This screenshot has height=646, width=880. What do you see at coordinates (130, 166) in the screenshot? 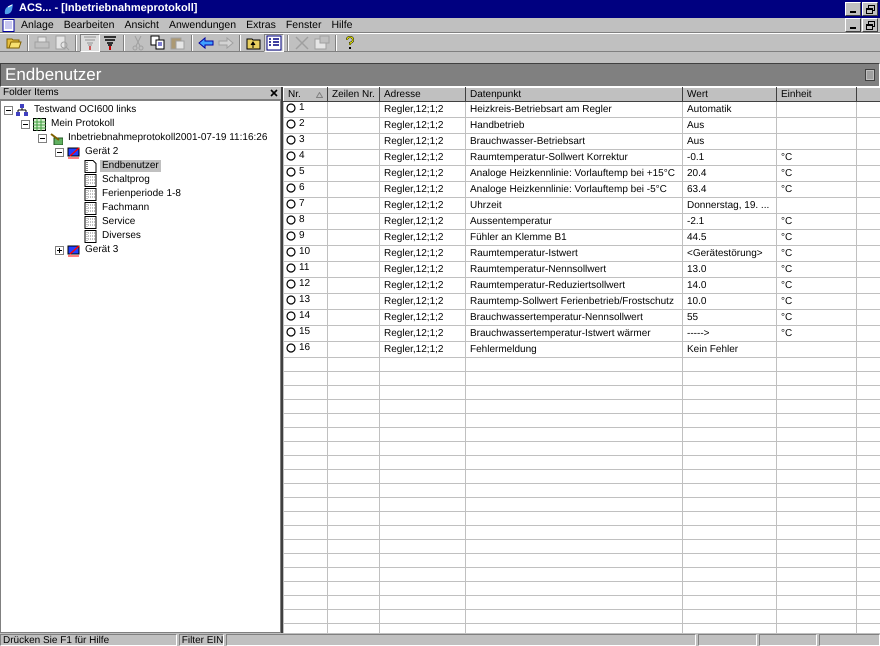
I see `tree-item: Endbenutzer` at bounding box center [130, 166].